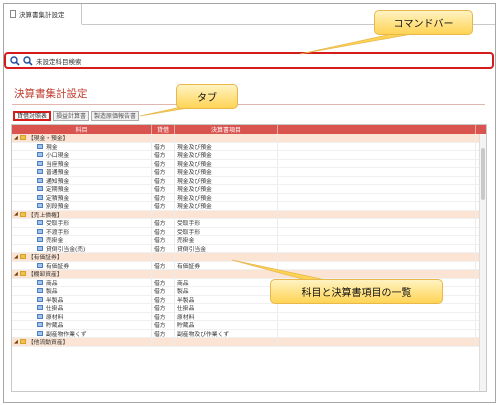  I want to click on callout-command-bar: コマンドバー, so click(423, 22).